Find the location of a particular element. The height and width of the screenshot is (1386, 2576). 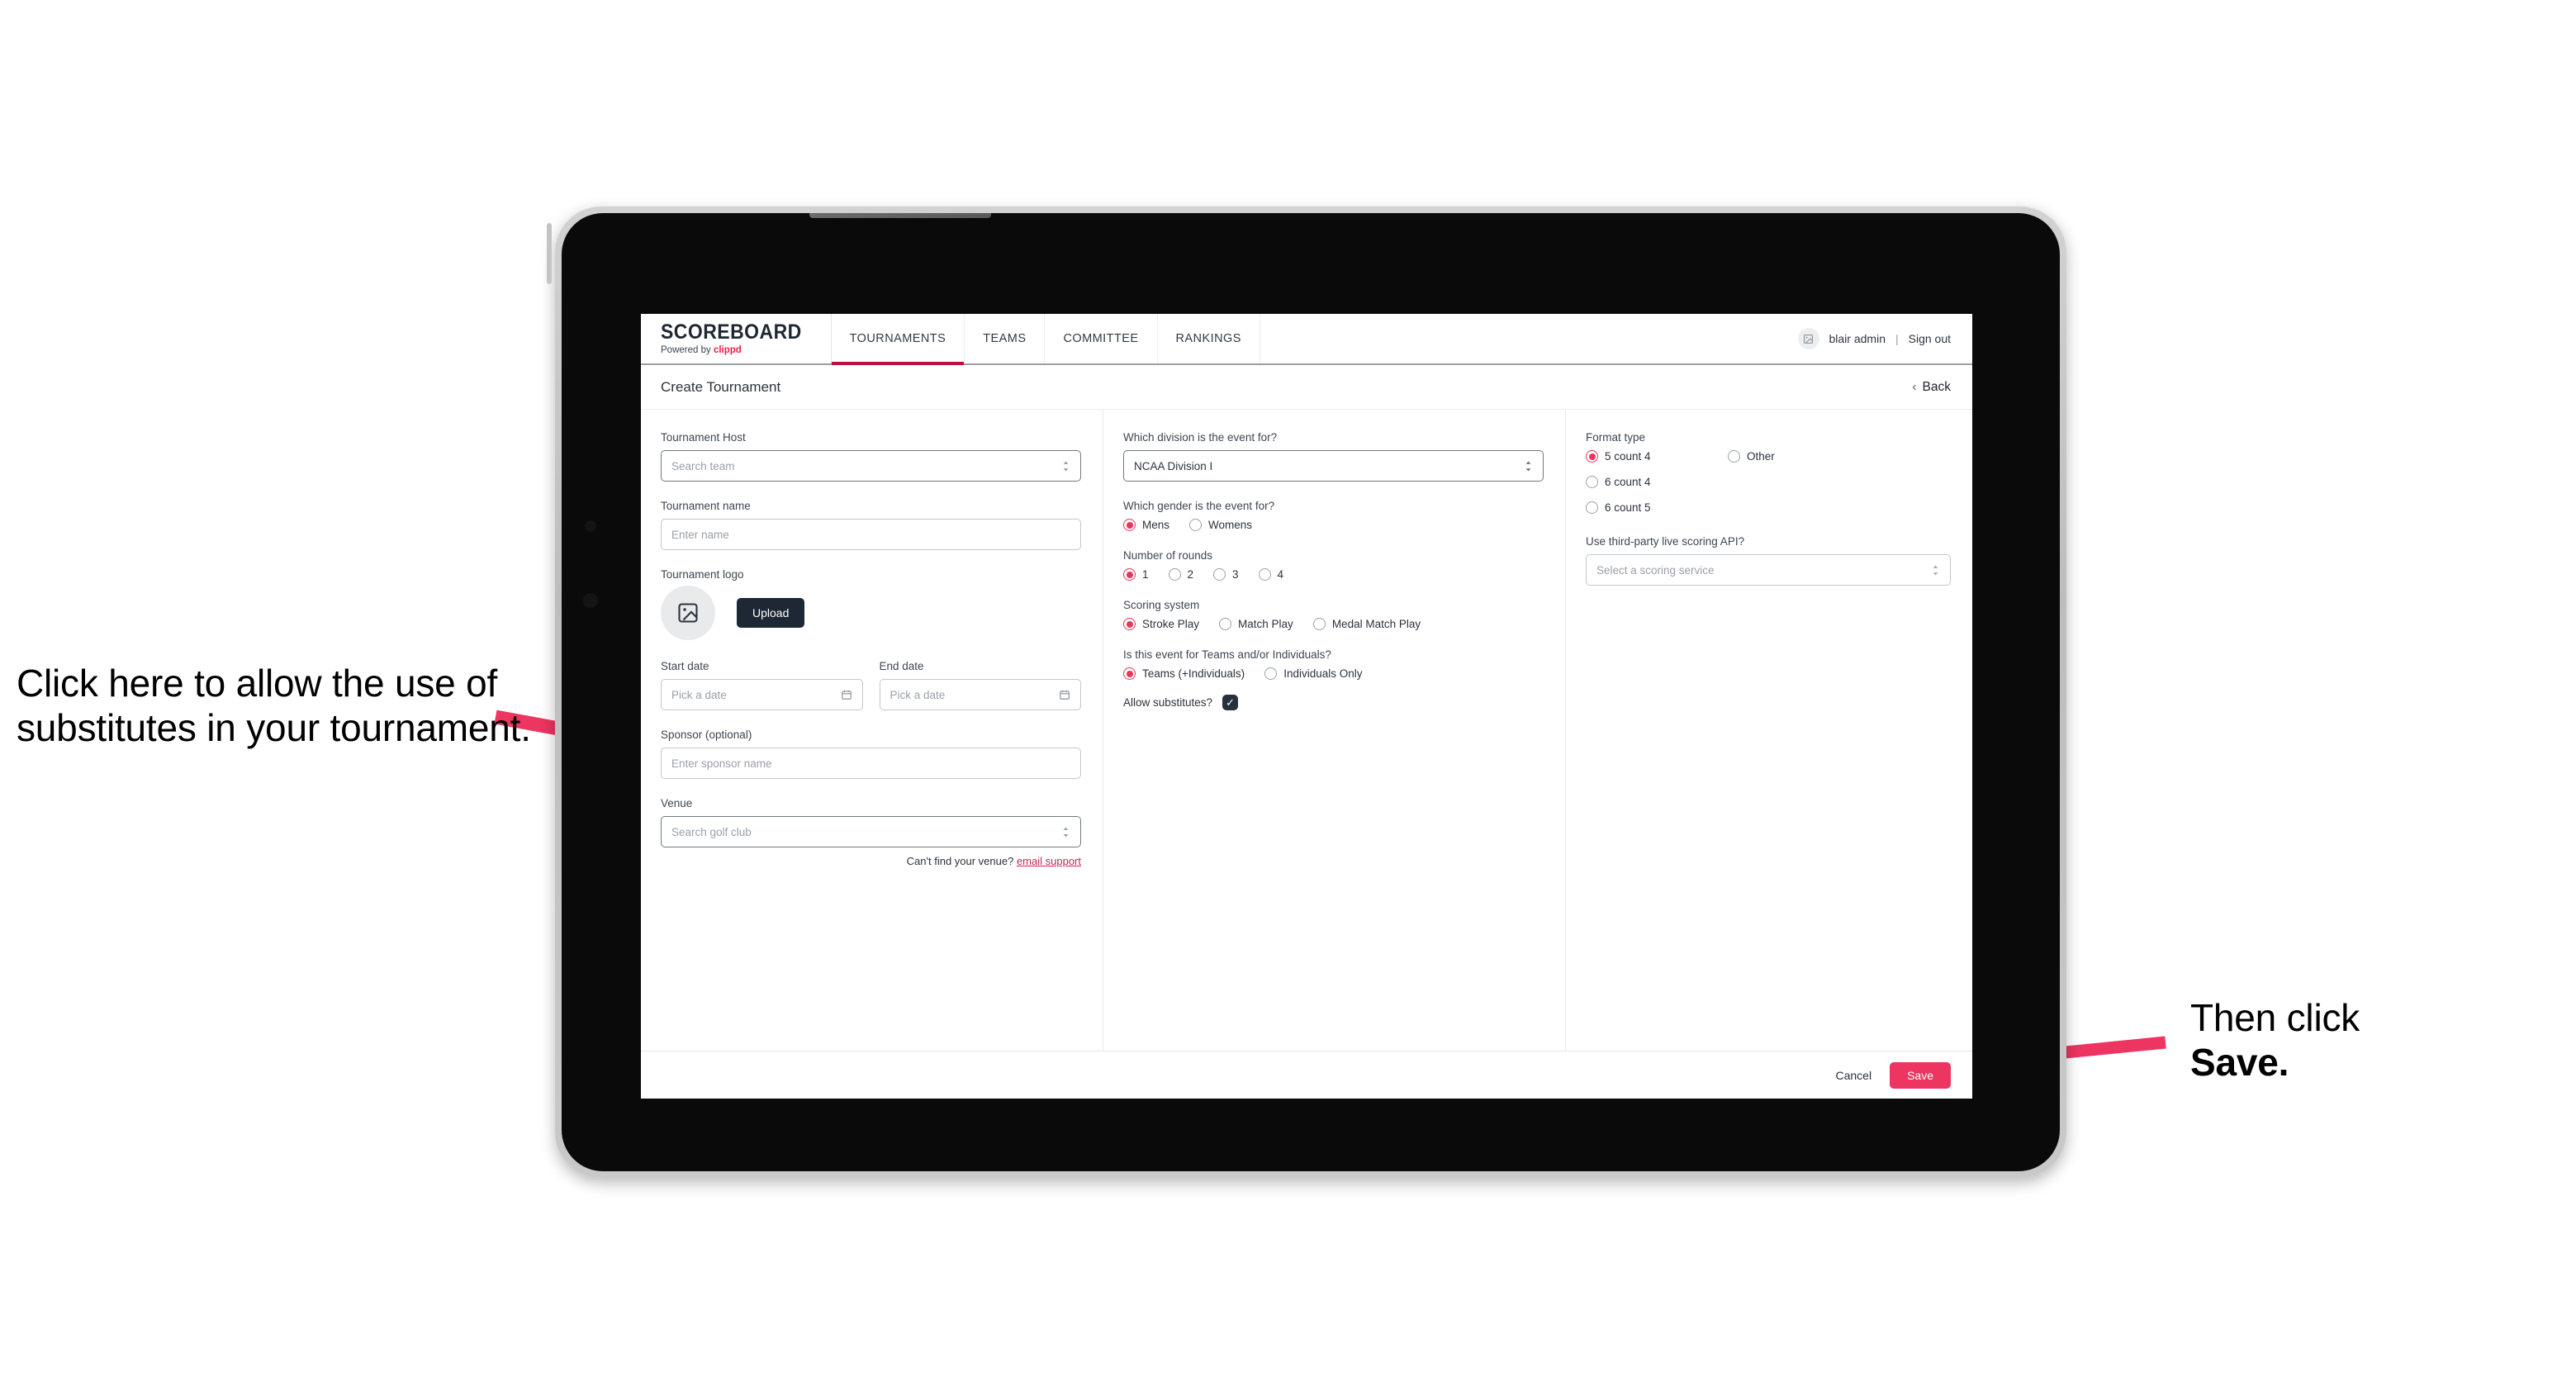

user-area: blair admin | Sign out is located at coordinates (1885, 338).